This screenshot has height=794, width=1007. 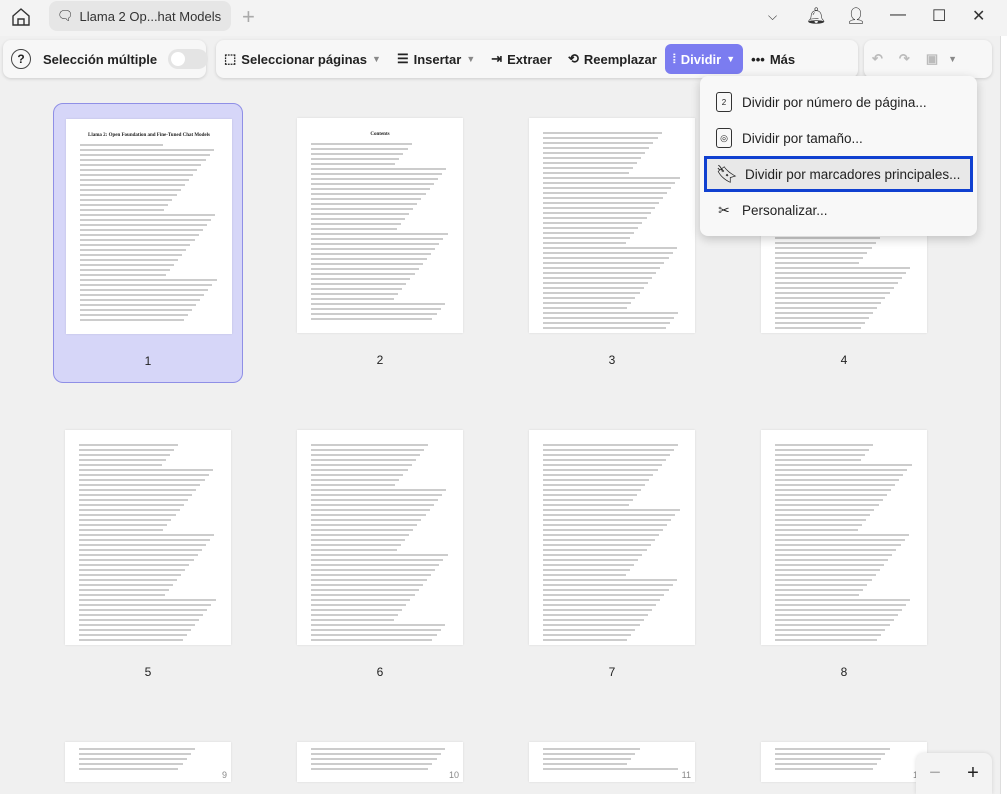 What do you see at coordinates (380, 360) in the screenshot?
I see `page-number-label: 2` at bounding box center [380, 360].